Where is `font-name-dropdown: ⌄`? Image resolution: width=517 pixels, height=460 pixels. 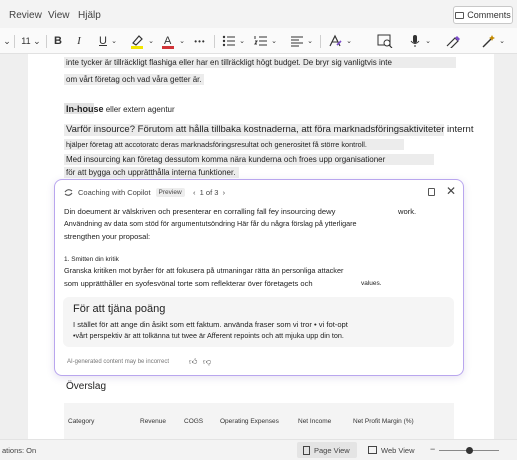
font-name-dropdown: ⌄ is located at coordinates (7, 41).